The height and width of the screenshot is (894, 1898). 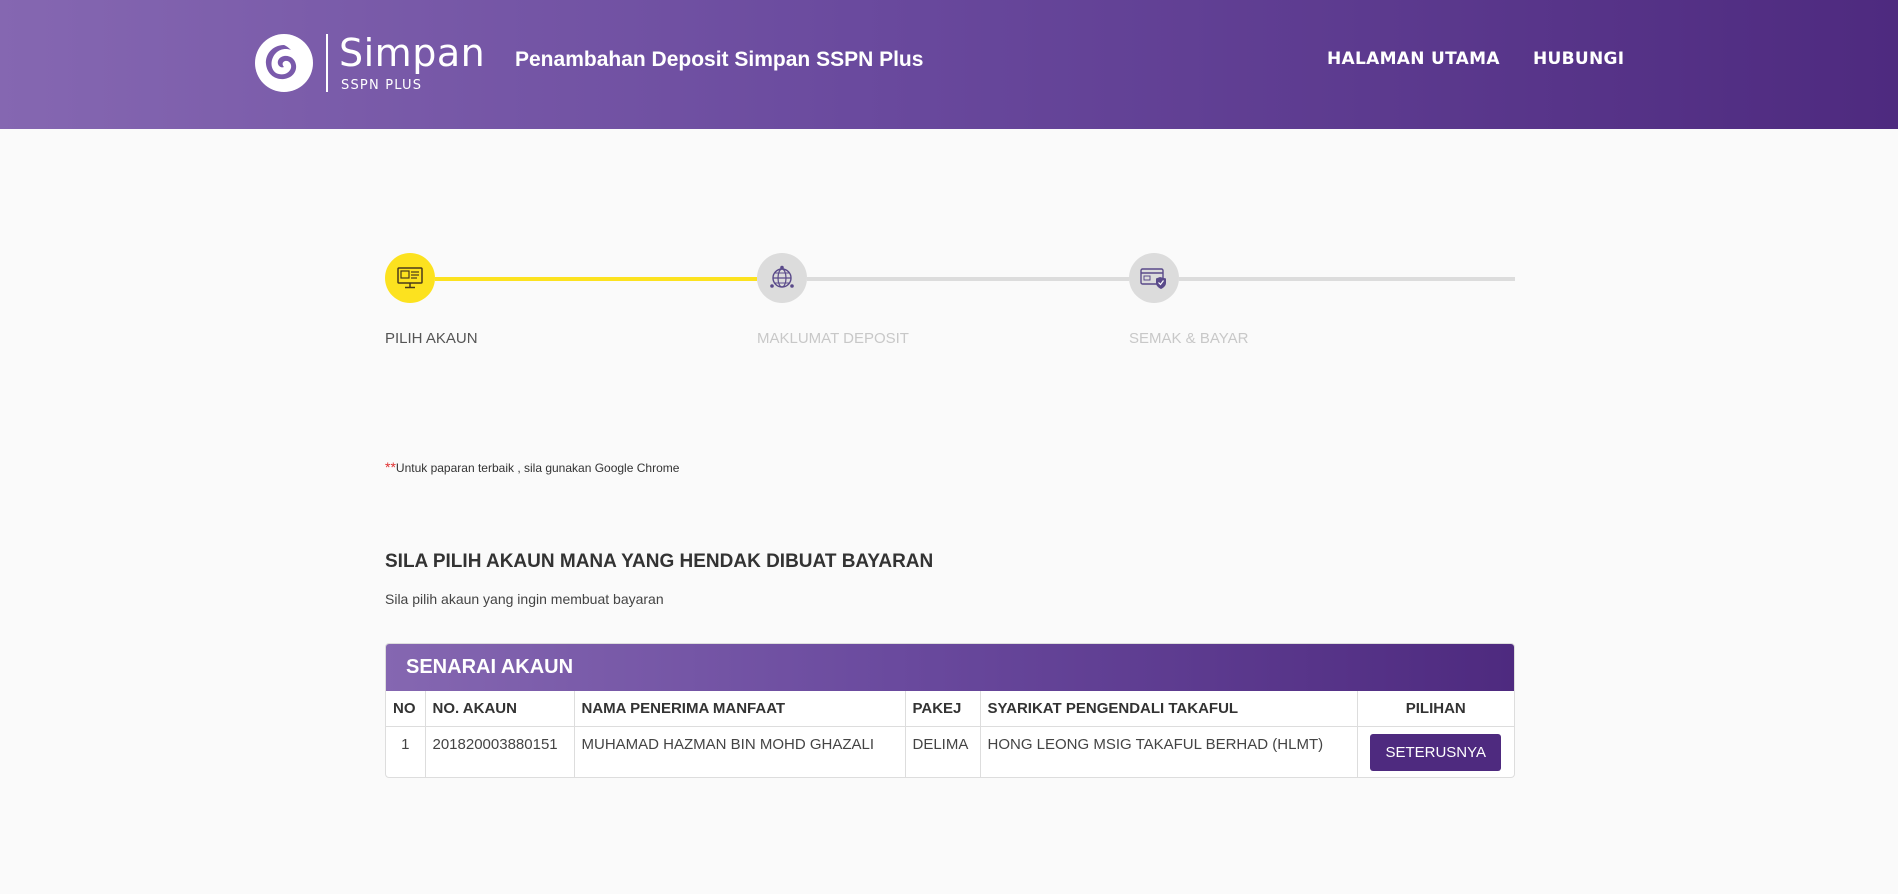 I want to click on cell-account-number: 201820003880151, so click(x=500, y=751).